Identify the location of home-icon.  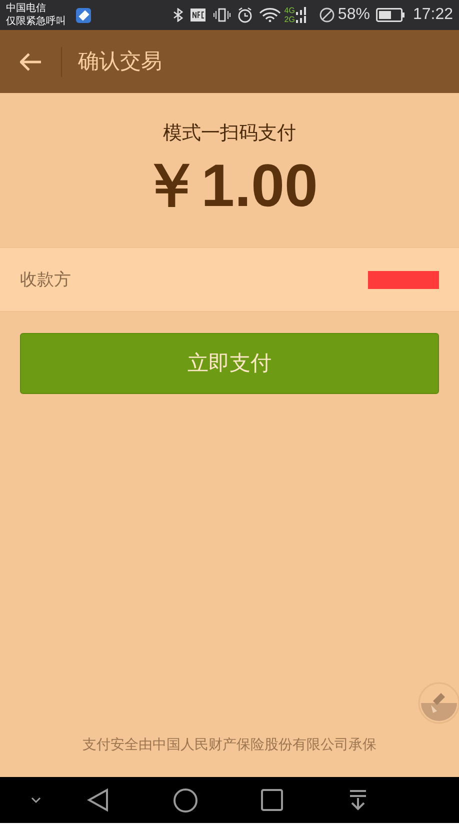
(185, 800).